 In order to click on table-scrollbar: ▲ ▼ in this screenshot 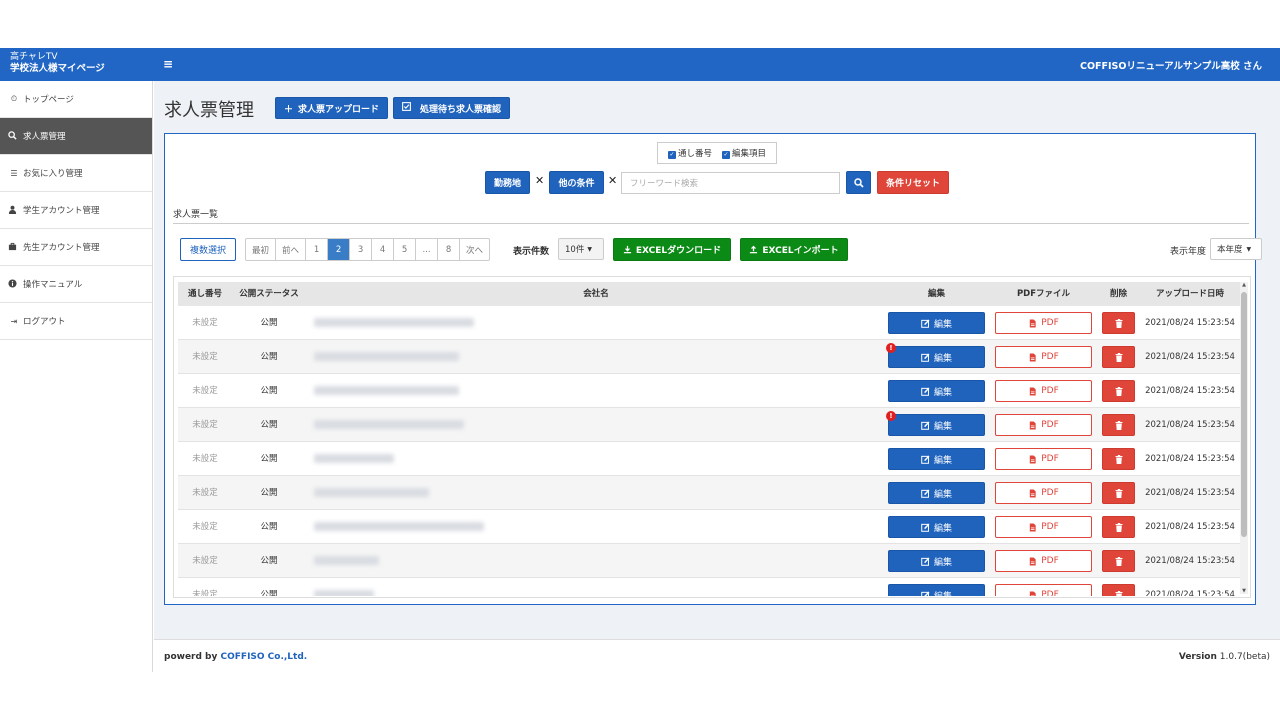, I will do `click(1244, 438)`.